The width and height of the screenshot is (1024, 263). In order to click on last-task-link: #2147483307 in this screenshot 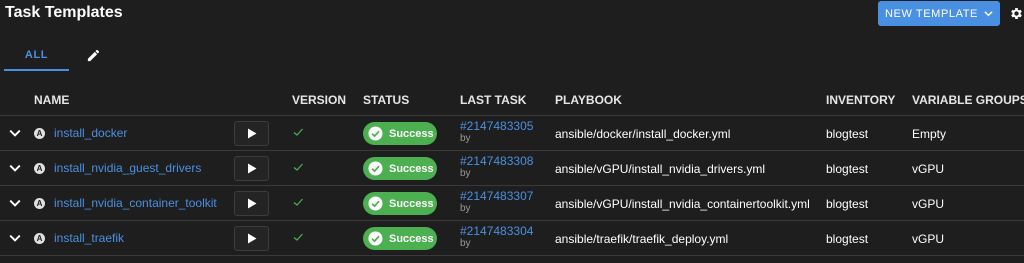, I will do `click(496, 196)`.